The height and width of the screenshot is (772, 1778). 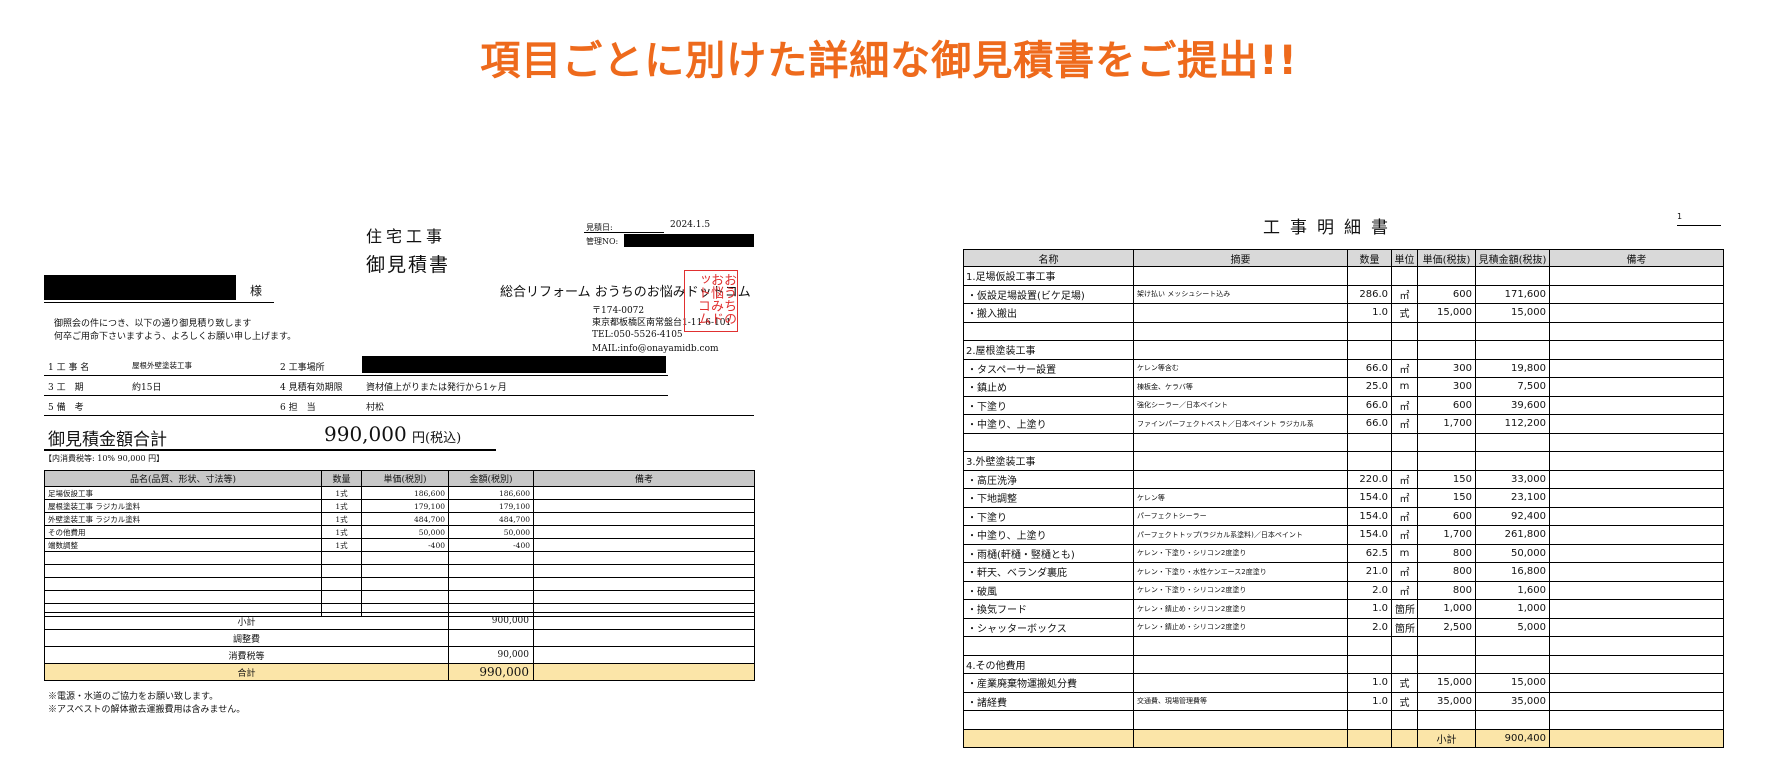 I want to click on detail-desc: ケレン等含む, so click(x=1240, y=368).